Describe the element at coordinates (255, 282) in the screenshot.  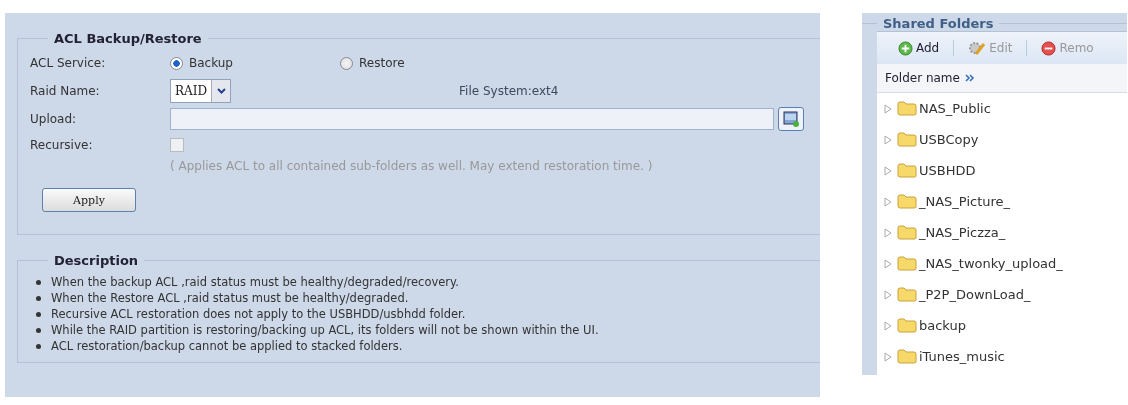
I see `description-item: When the backup ACL ,raid status must be healthy/degraded/recovery.` at that location.